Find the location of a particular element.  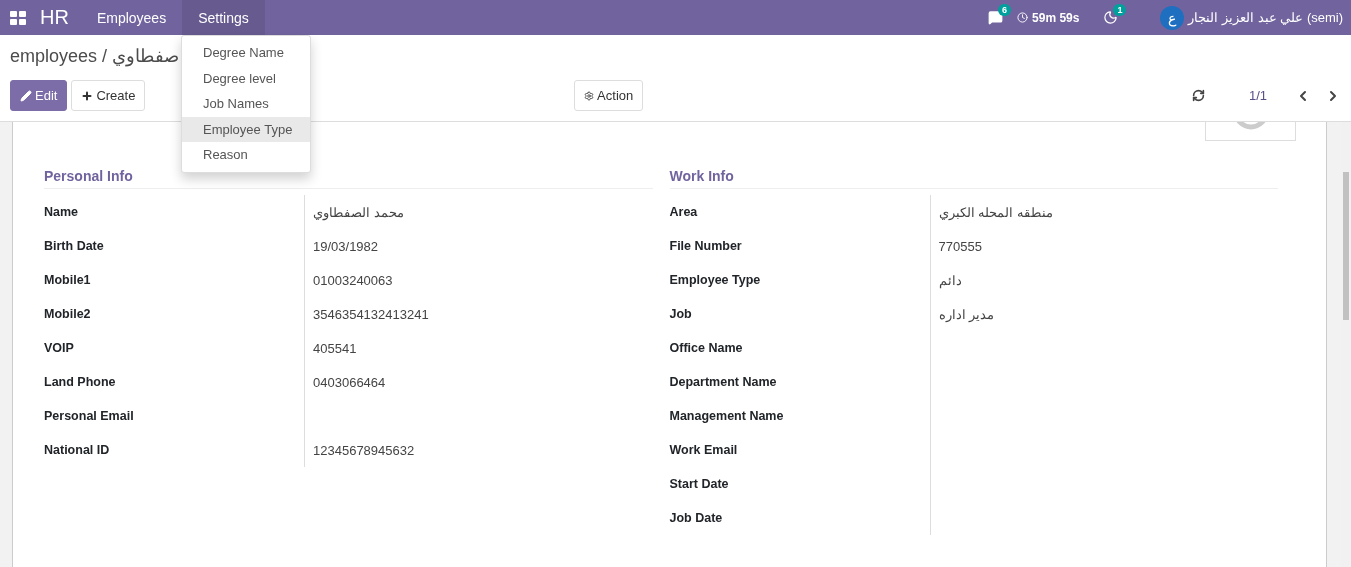

field-value: مدير اداره is located at coordinates (966, 314).